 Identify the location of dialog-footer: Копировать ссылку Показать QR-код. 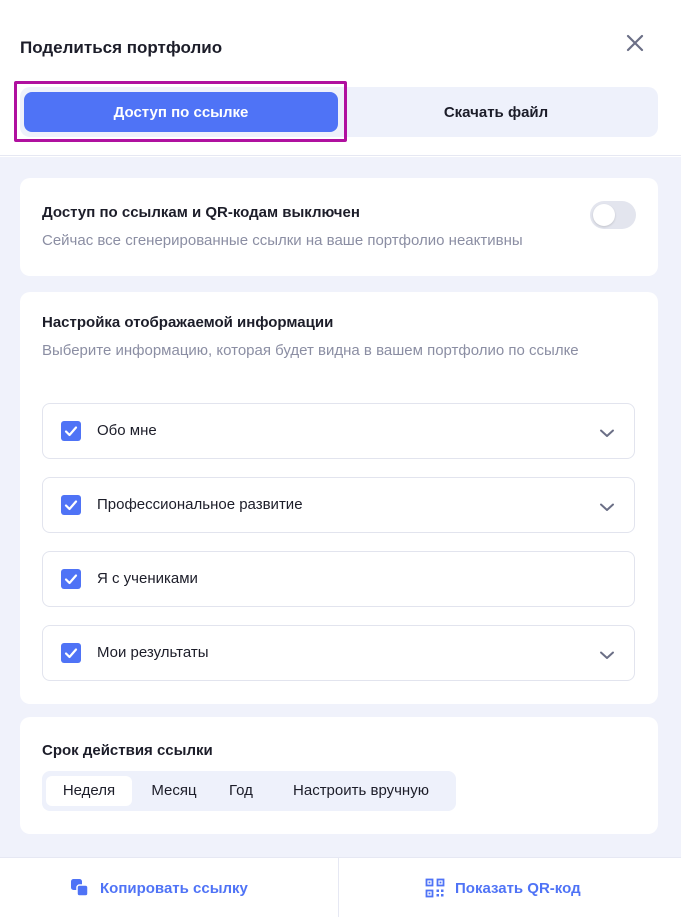
(340, 887).